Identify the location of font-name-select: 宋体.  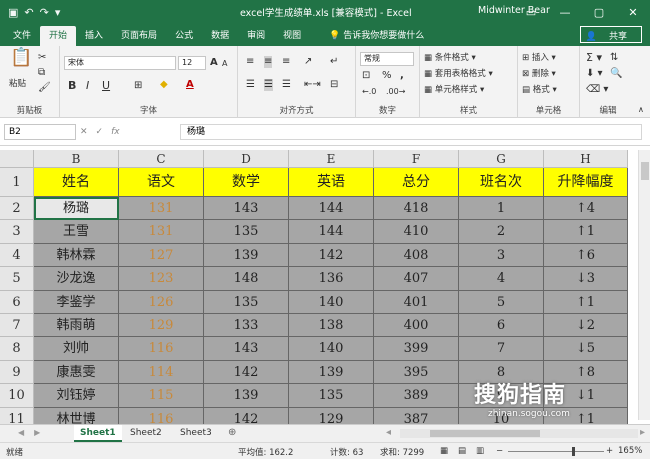
(120, 63).